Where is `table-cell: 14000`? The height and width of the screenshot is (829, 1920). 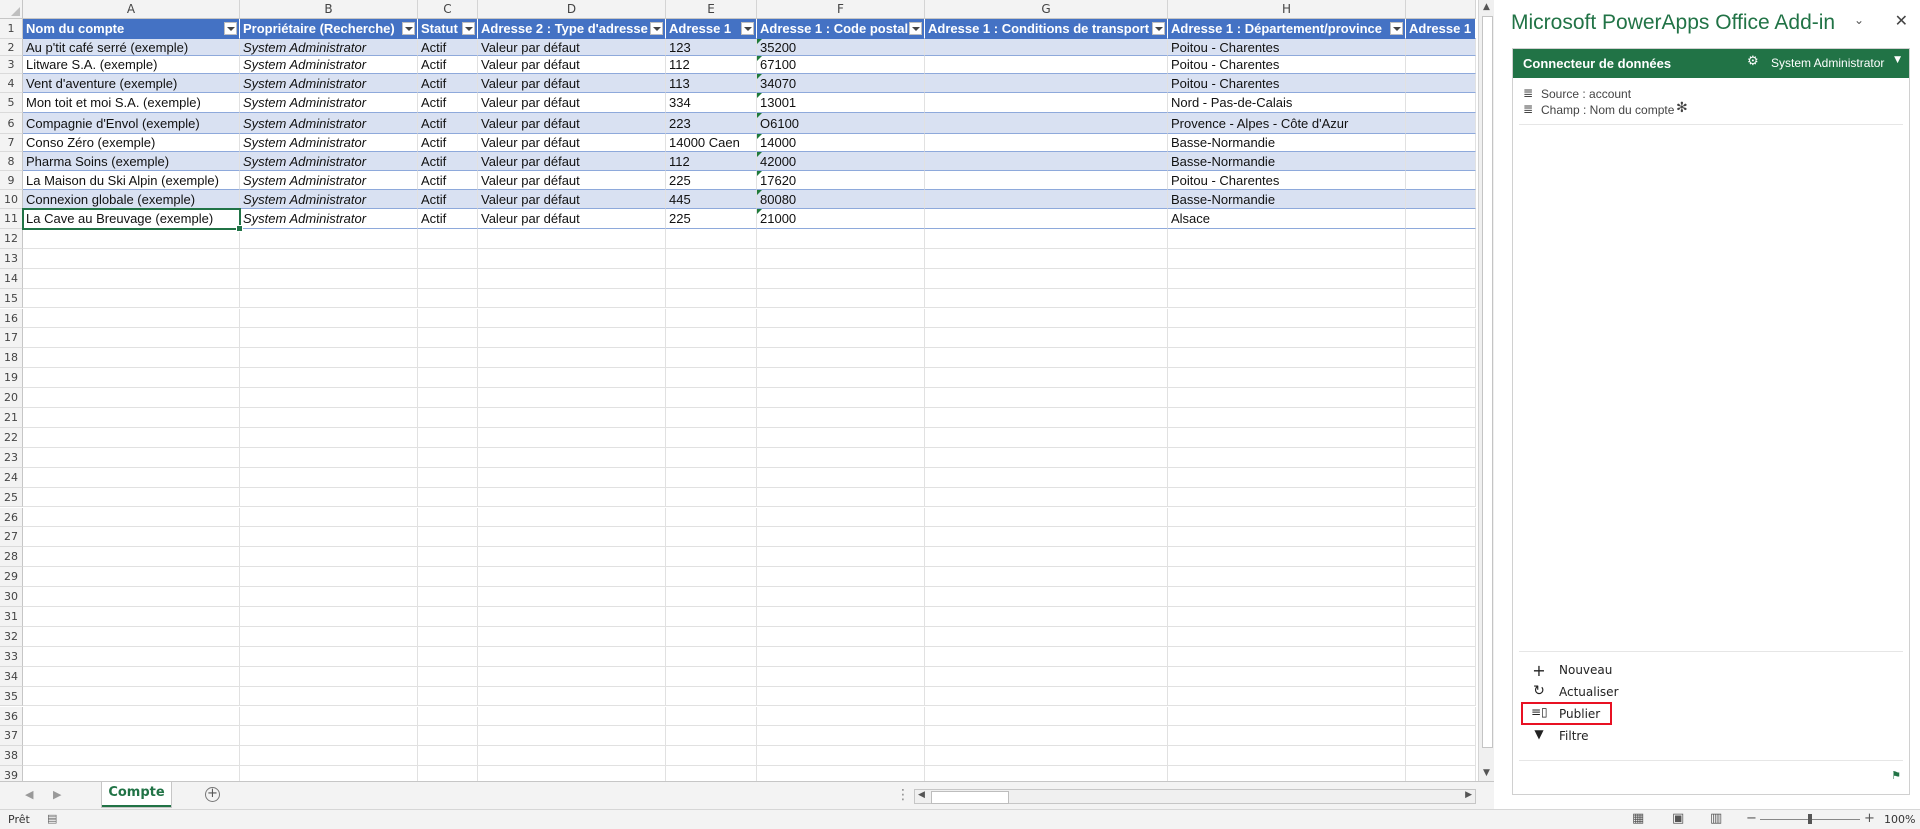
table-cell: 14000 is located at coordinates (841, 143).